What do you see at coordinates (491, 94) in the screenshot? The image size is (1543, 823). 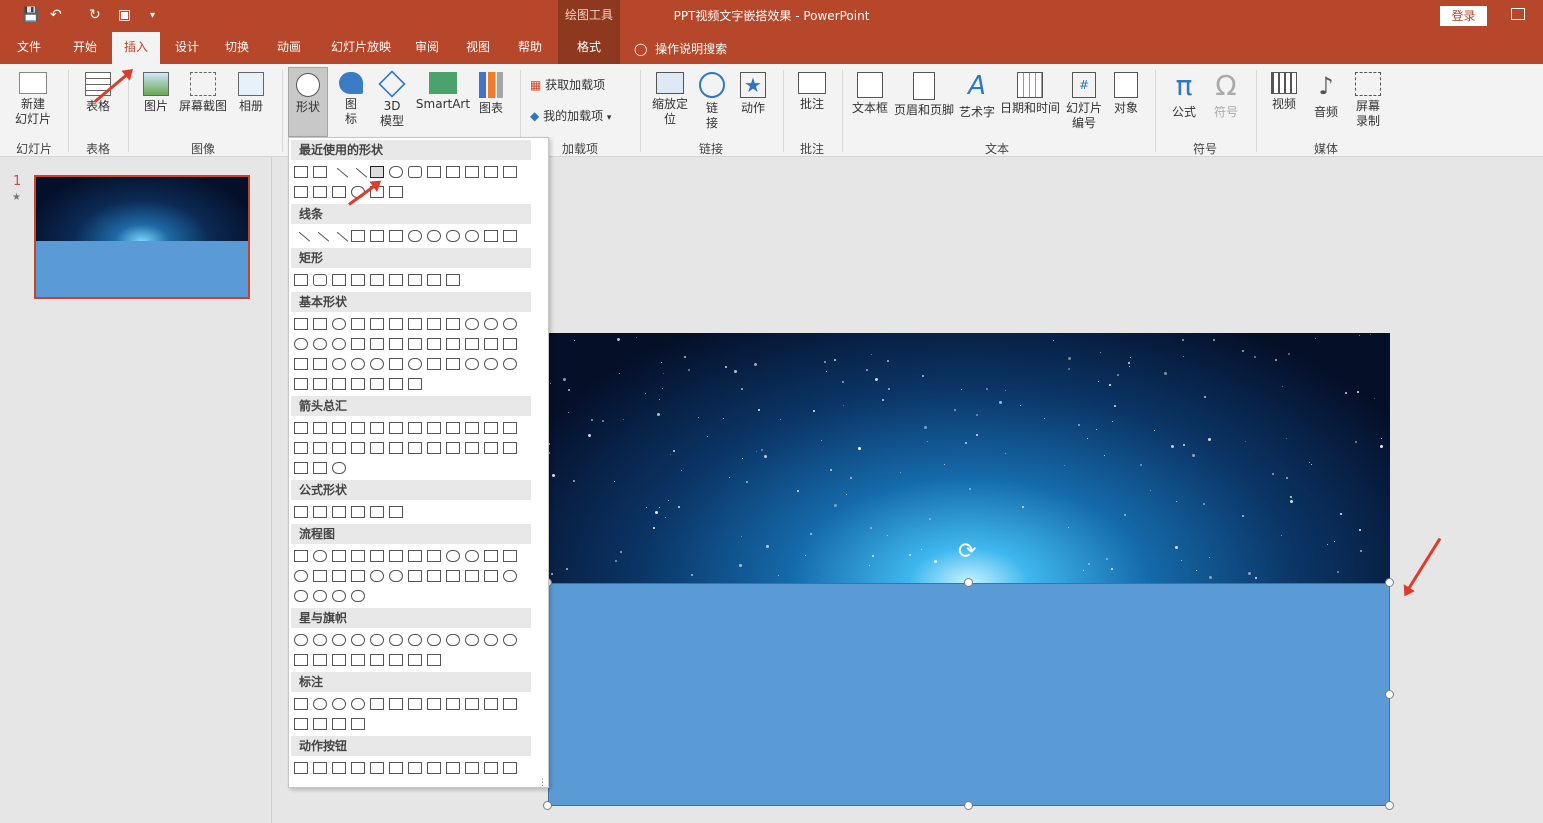 I see `chart-button: 图表` at bounding box center [491, 94].